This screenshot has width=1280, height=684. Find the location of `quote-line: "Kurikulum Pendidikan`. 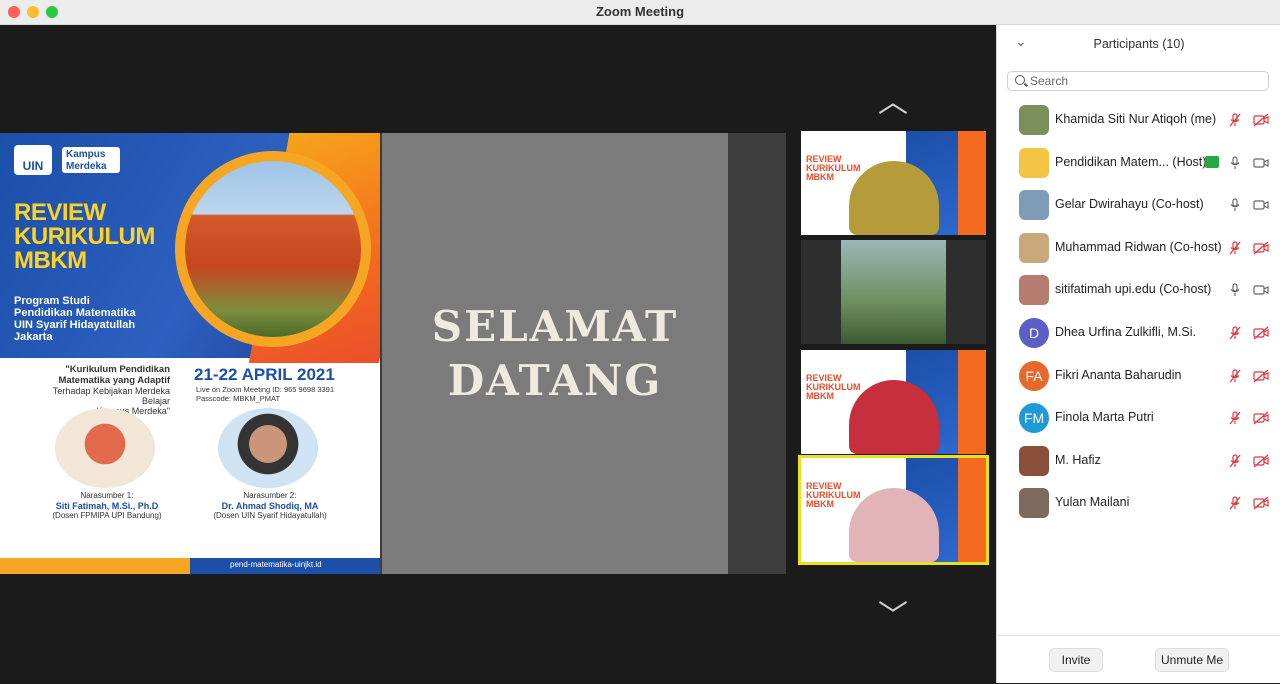

quote-line: "Kurikulum Pendidikan is located at coordinates (117, 369).